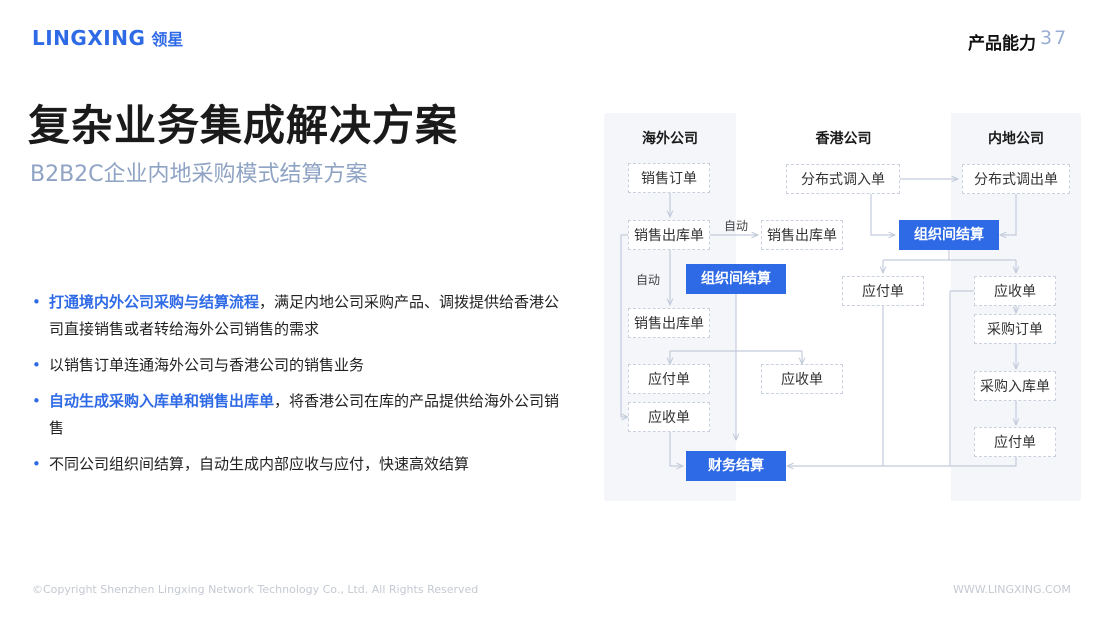 The height and width of the screenshot is (618, 1111). Describe the element at coordinates (1002, 44) in the screenshot. I see `section-label: 产品能力` at that location.